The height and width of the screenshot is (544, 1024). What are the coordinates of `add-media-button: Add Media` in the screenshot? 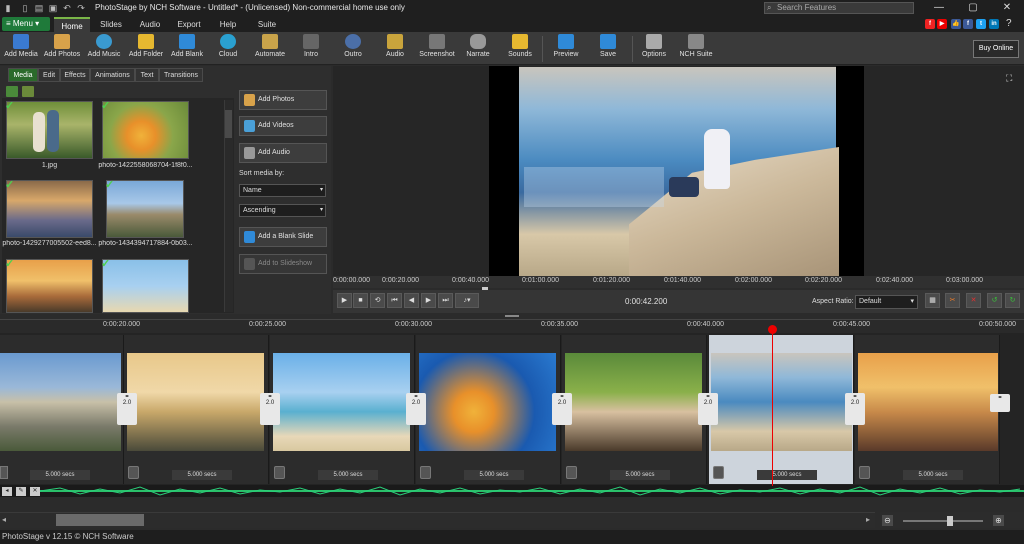 It's located at (21, 49).